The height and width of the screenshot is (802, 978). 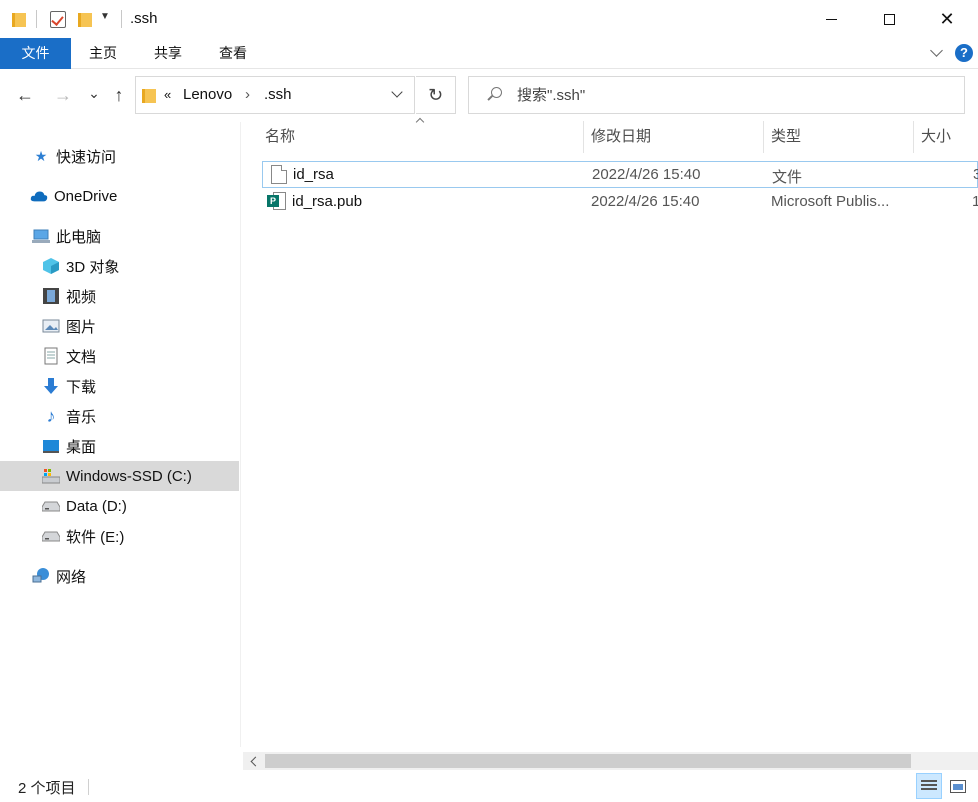 What do you see at coordinates (313, 174) in the screenshot?
I see `file-name: id_rsa` at bounding box center [313, 174].